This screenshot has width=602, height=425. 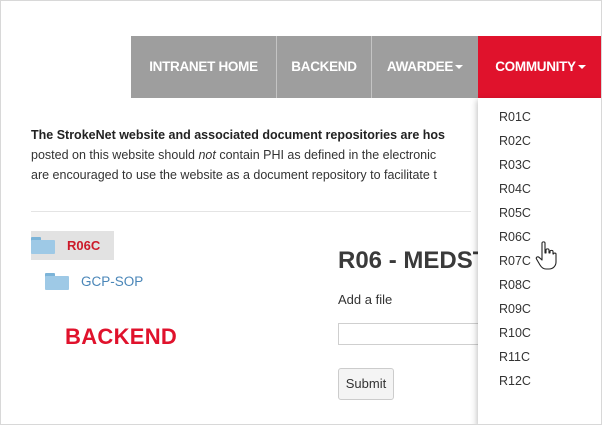 What do you see at coordinates (515, 165) in the screenshot?
I see `dropdown-item-r03c: R03C` at bounding box center [515, 165].